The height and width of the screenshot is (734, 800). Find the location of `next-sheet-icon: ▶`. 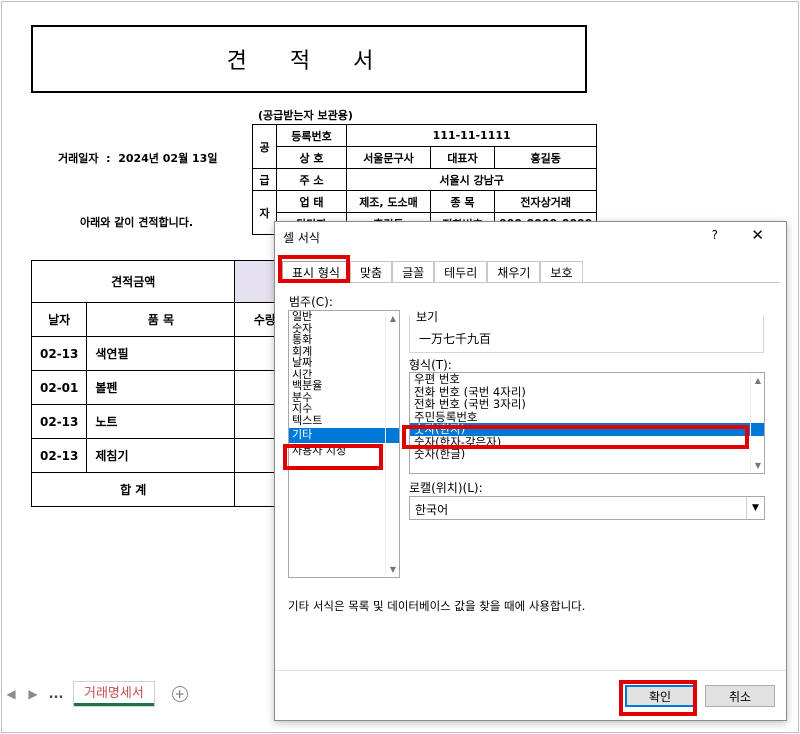

next-sheet-icon: ▶ is located at coordinates (33, 694).